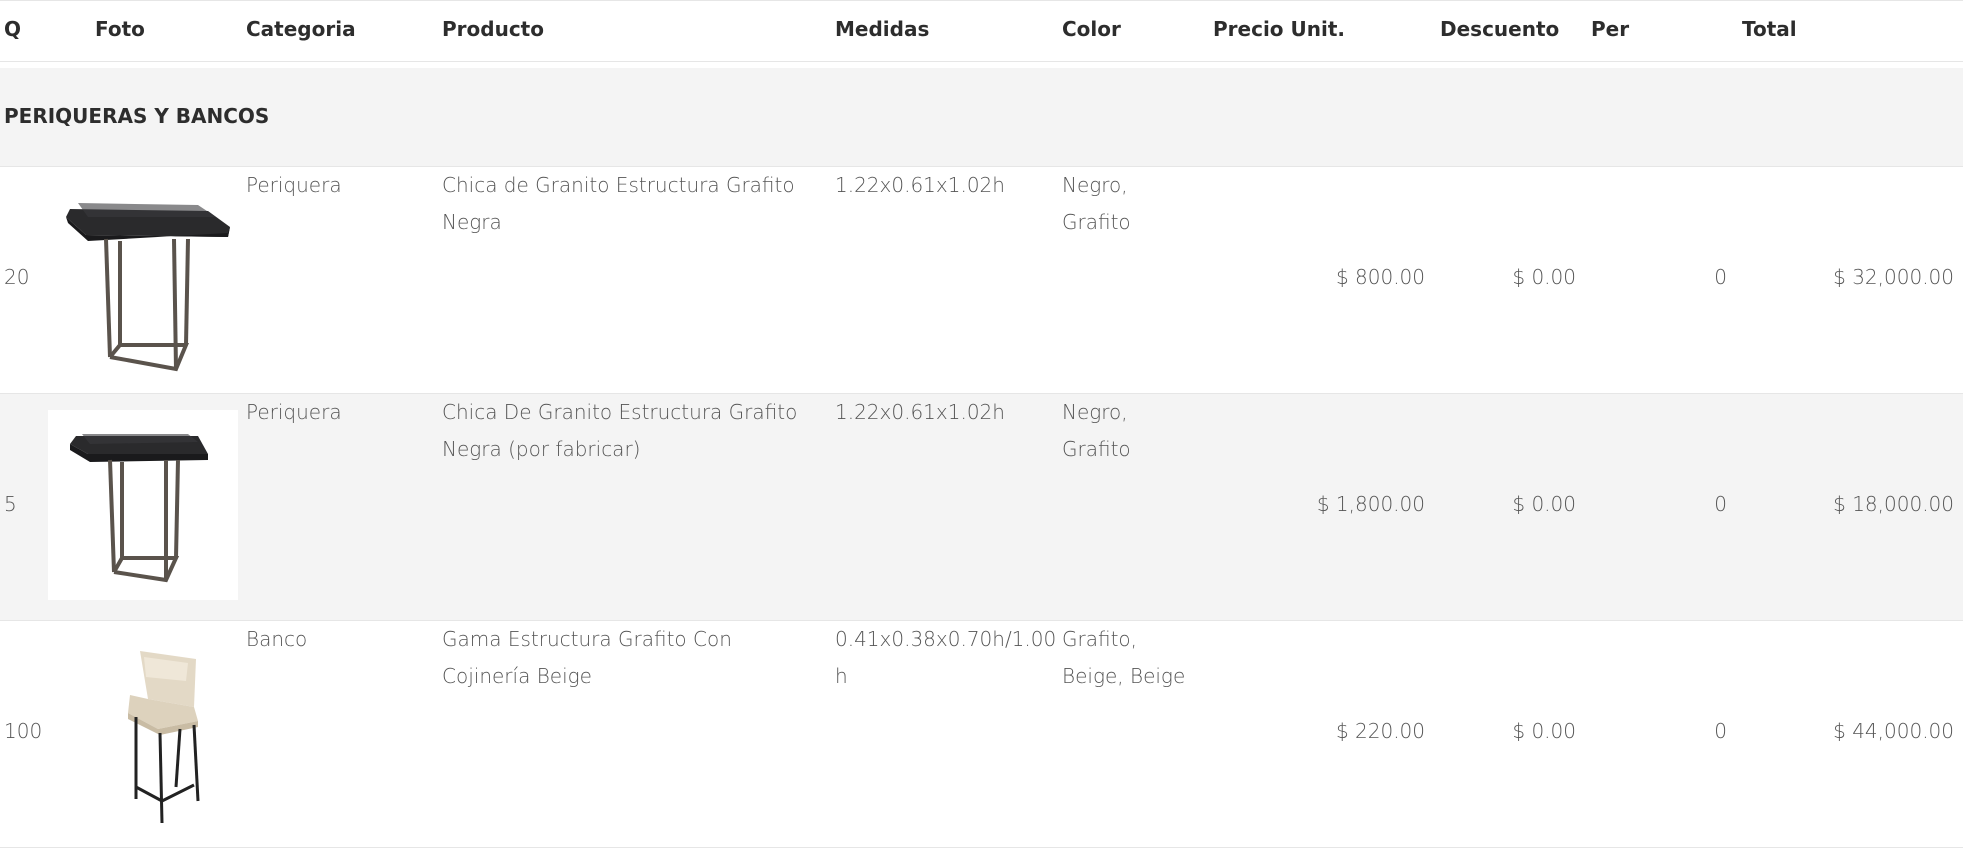 The image size is (1963, 848). Describe the element at coordinates (1893, 277) in the screenshot. I see `cell-total: $ 32,000.00` at that location.